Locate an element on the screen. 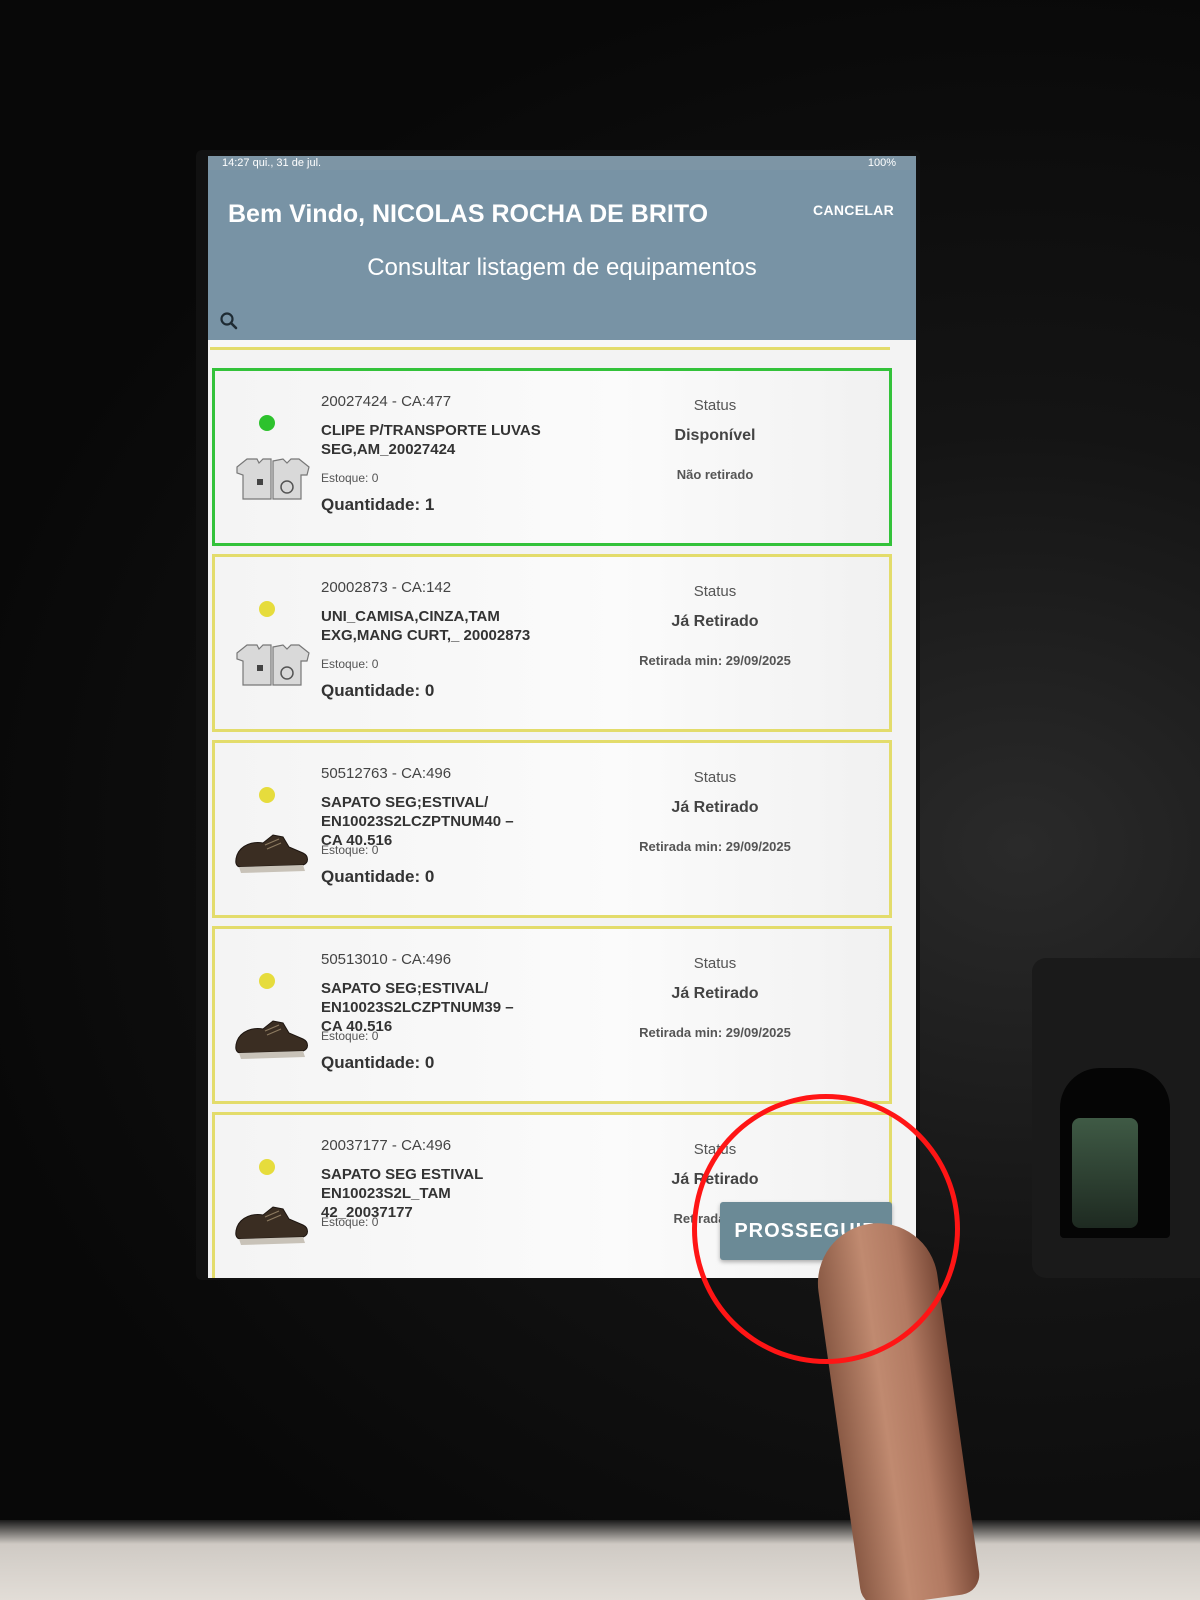  welcome-text: Bem Vindo, NICOLAS ROCHA DE BRITO is located at coordinates (468, 214).